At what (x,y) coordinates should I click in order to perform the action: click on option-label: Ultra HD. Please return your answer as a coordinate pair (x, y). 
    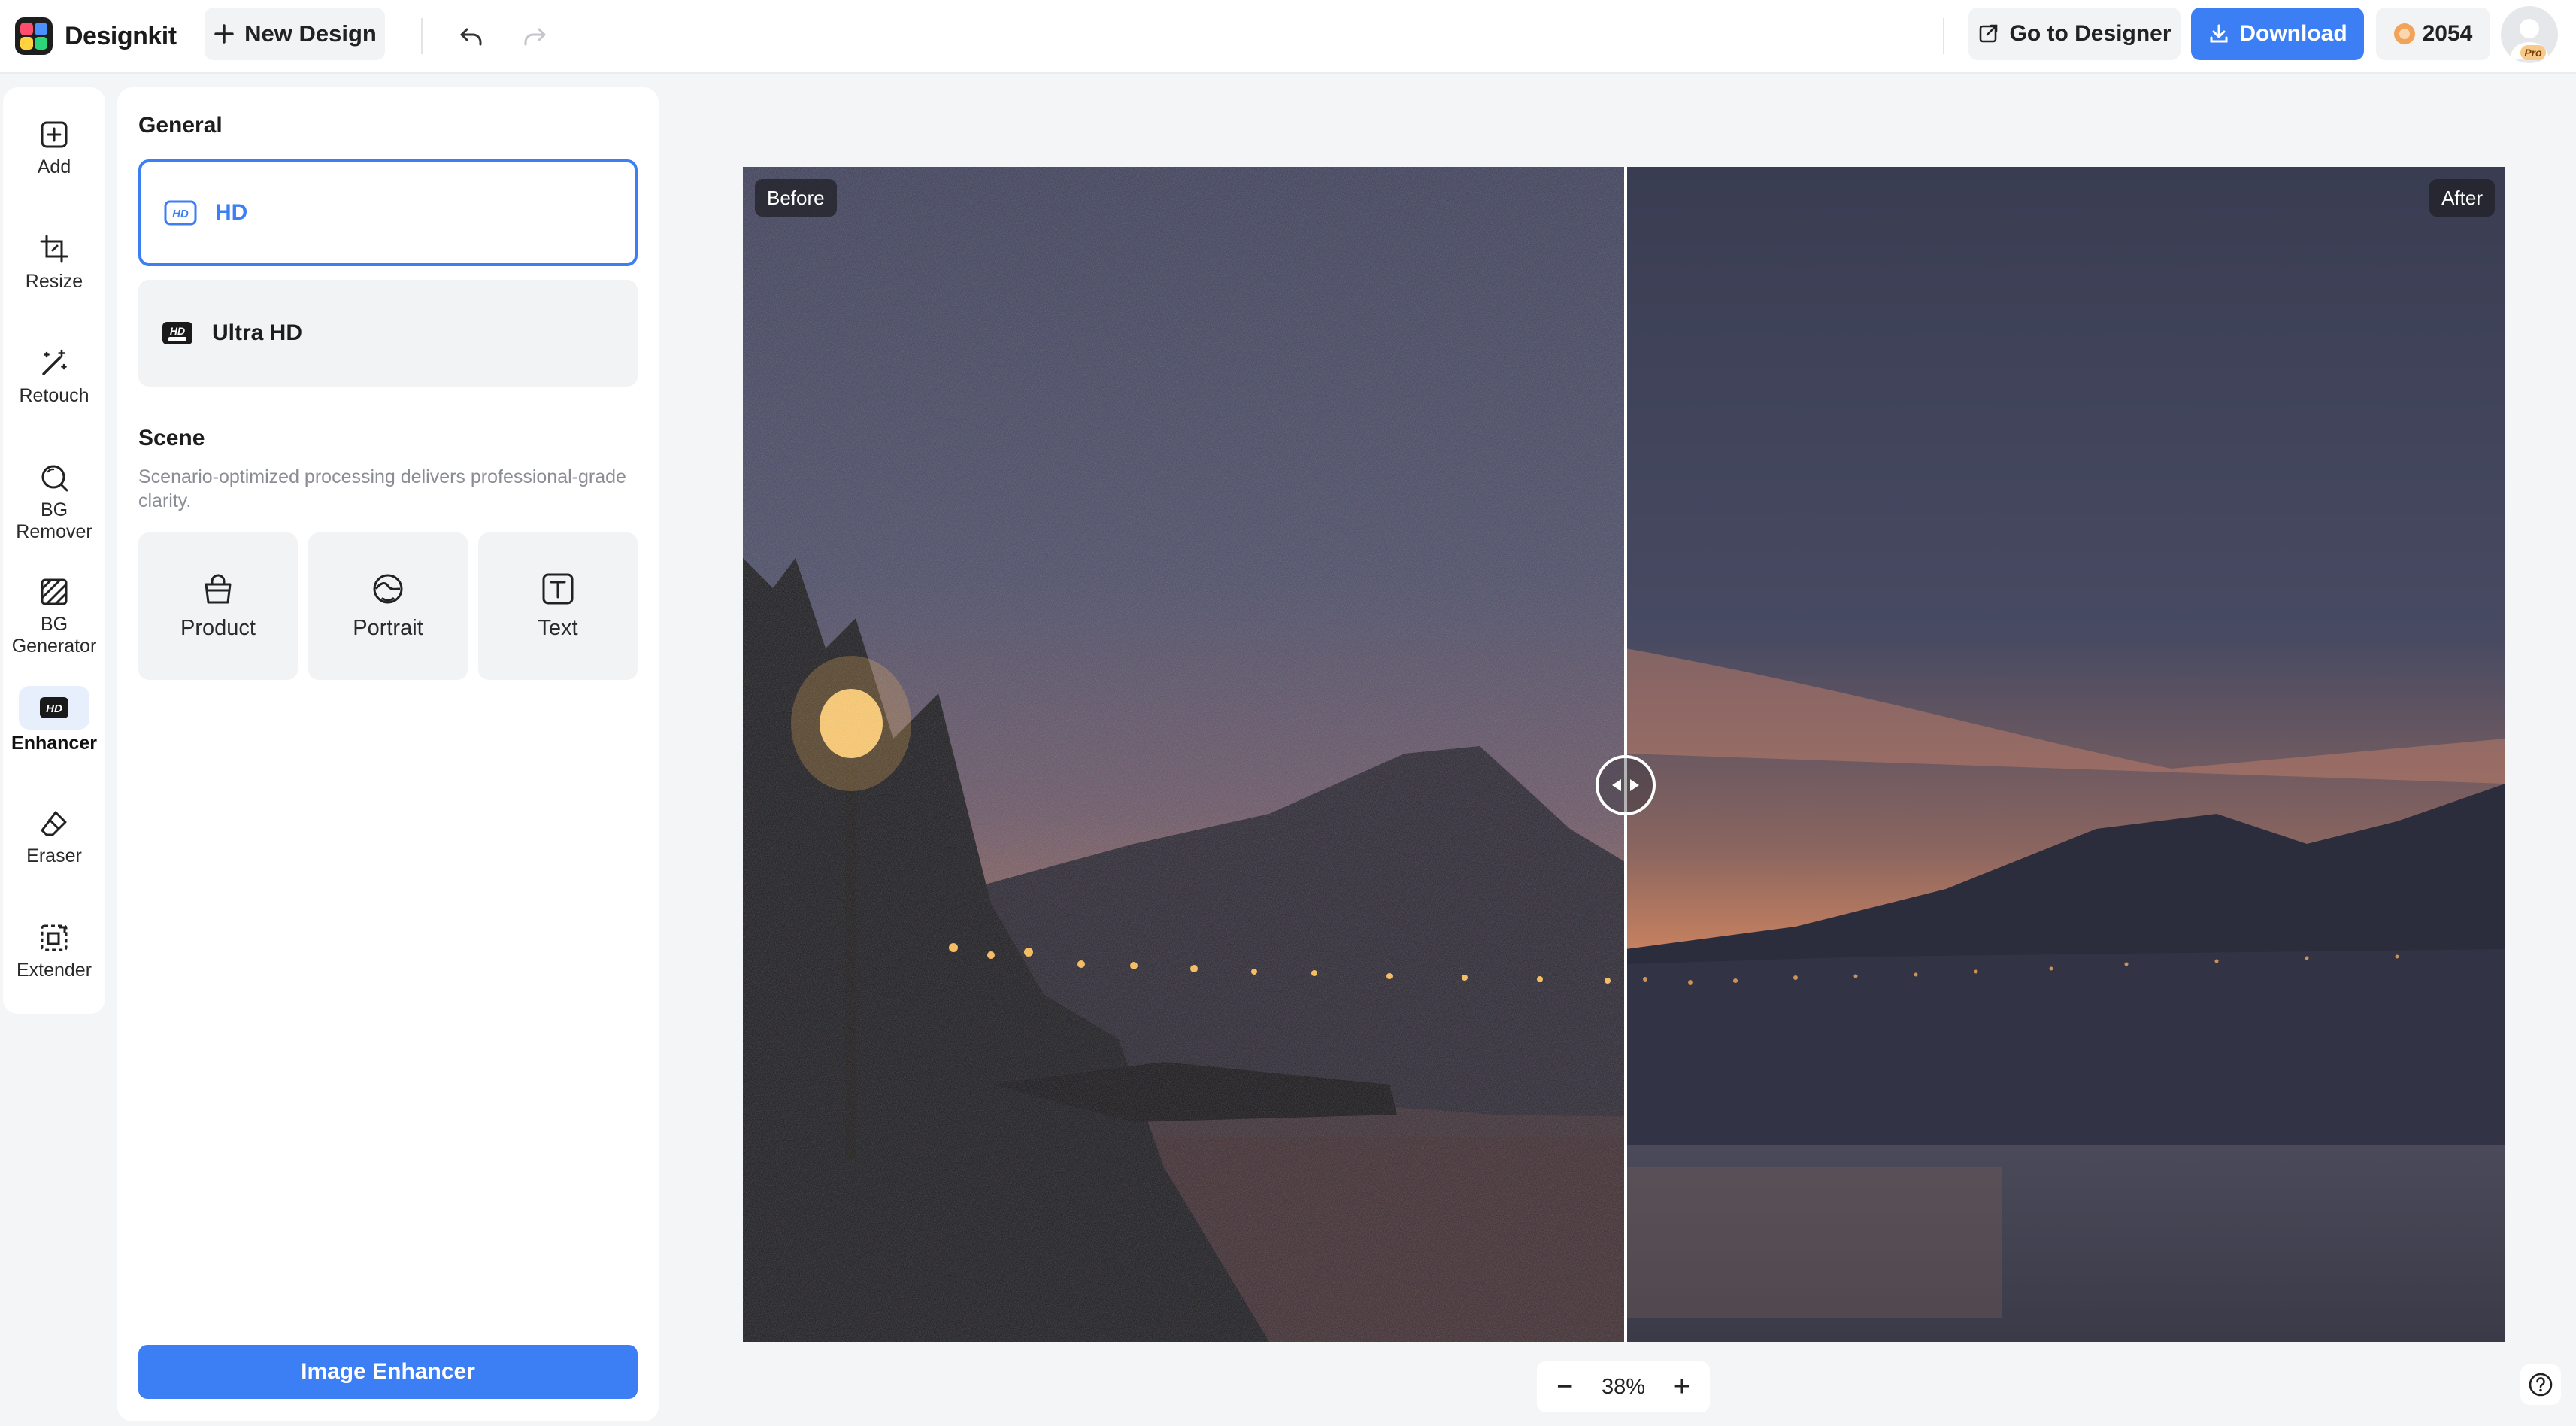
    Looking at the image, I should click on (257, 332).